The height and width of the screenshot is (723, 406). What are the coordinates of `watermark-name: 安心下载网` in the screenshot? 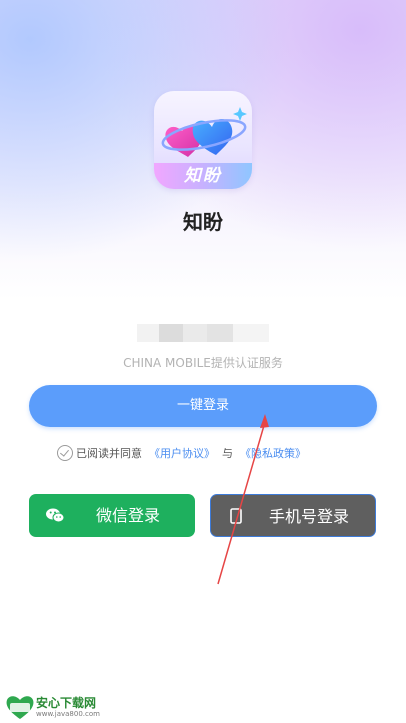 It's located at (66, 703).